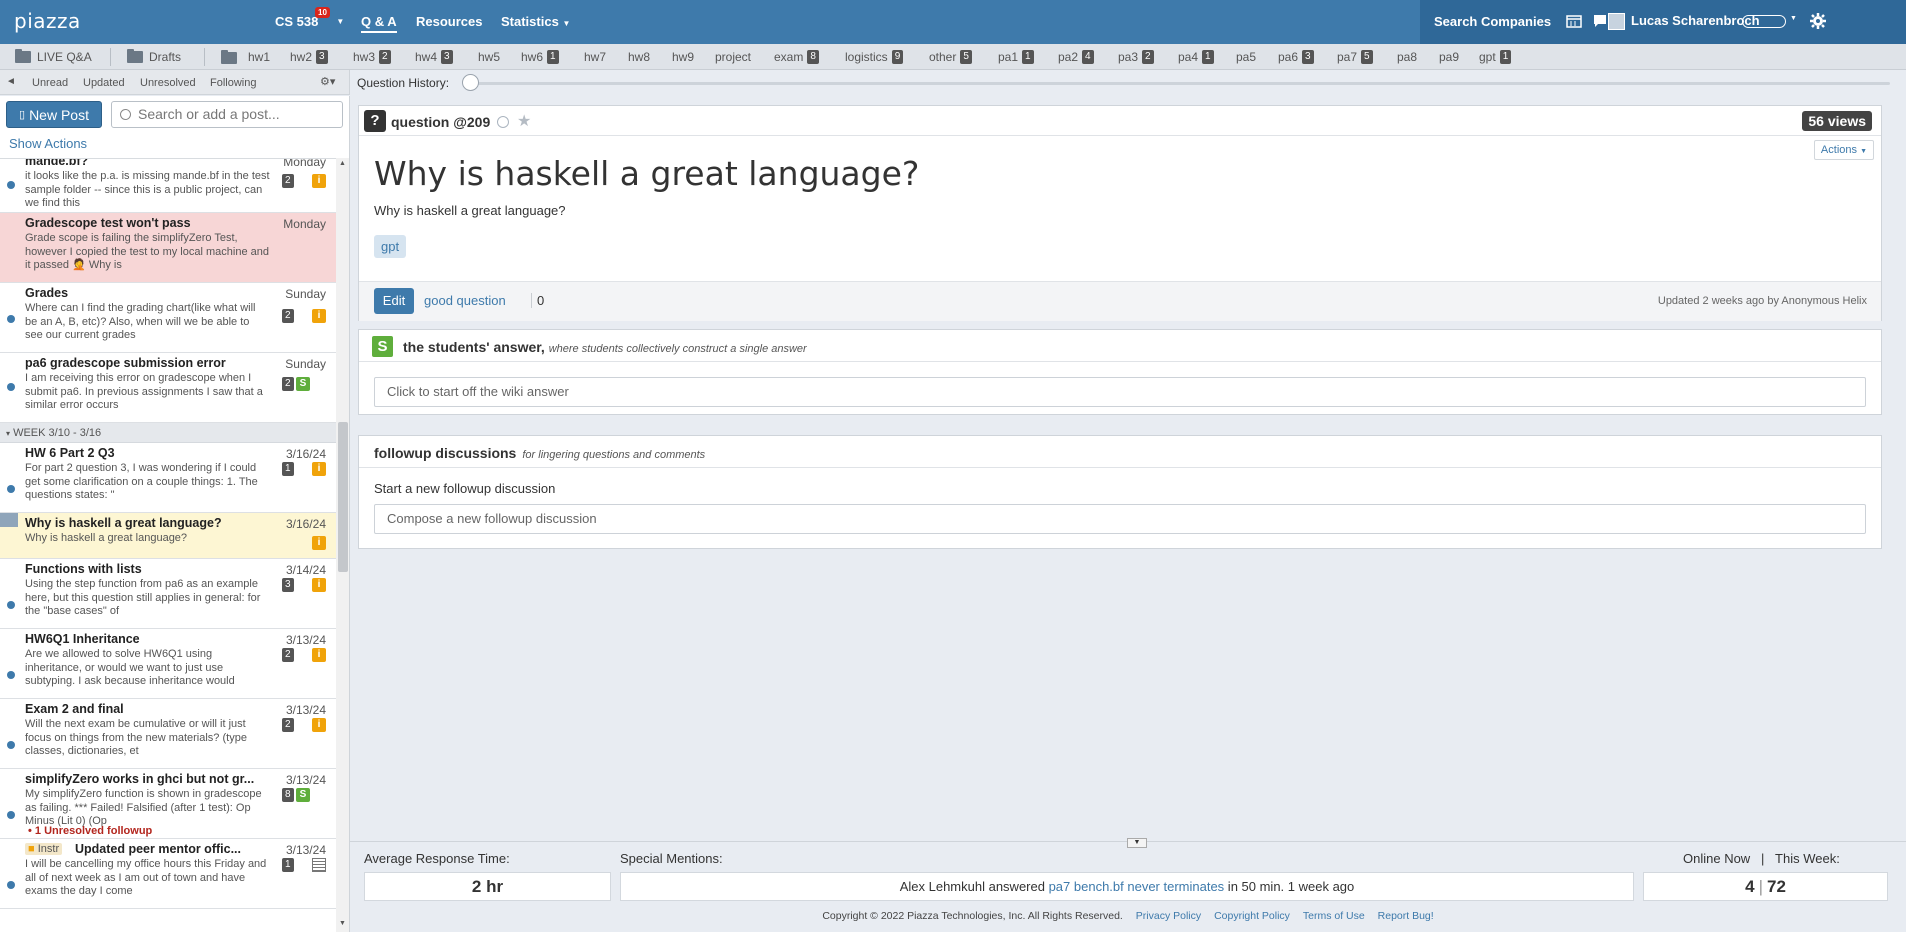  I want to click on folder-pa3: pa3 2, so click(1136, 57).